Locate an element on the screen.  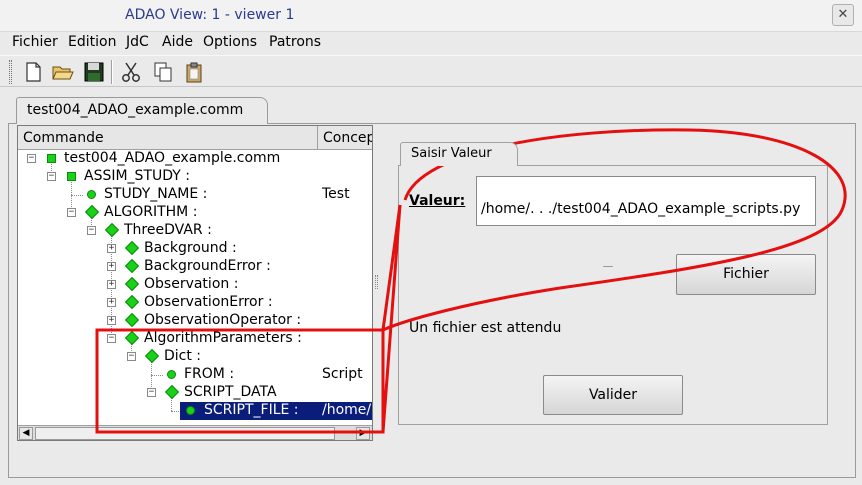
scroll-left-arrow-icon: ◀ is located at coordinates (26, 433).